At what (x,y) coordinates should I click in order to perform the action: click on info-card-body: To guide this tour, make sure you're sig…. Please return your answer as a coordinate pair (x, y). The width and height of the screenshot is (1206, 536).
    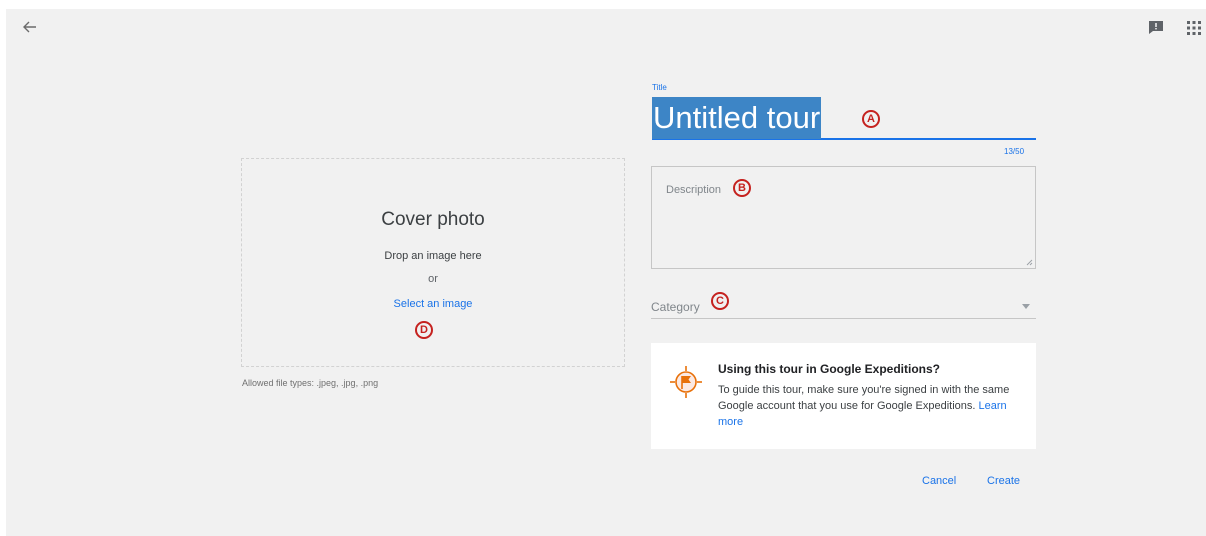
    Looking at the image, I should click on (870, 406).